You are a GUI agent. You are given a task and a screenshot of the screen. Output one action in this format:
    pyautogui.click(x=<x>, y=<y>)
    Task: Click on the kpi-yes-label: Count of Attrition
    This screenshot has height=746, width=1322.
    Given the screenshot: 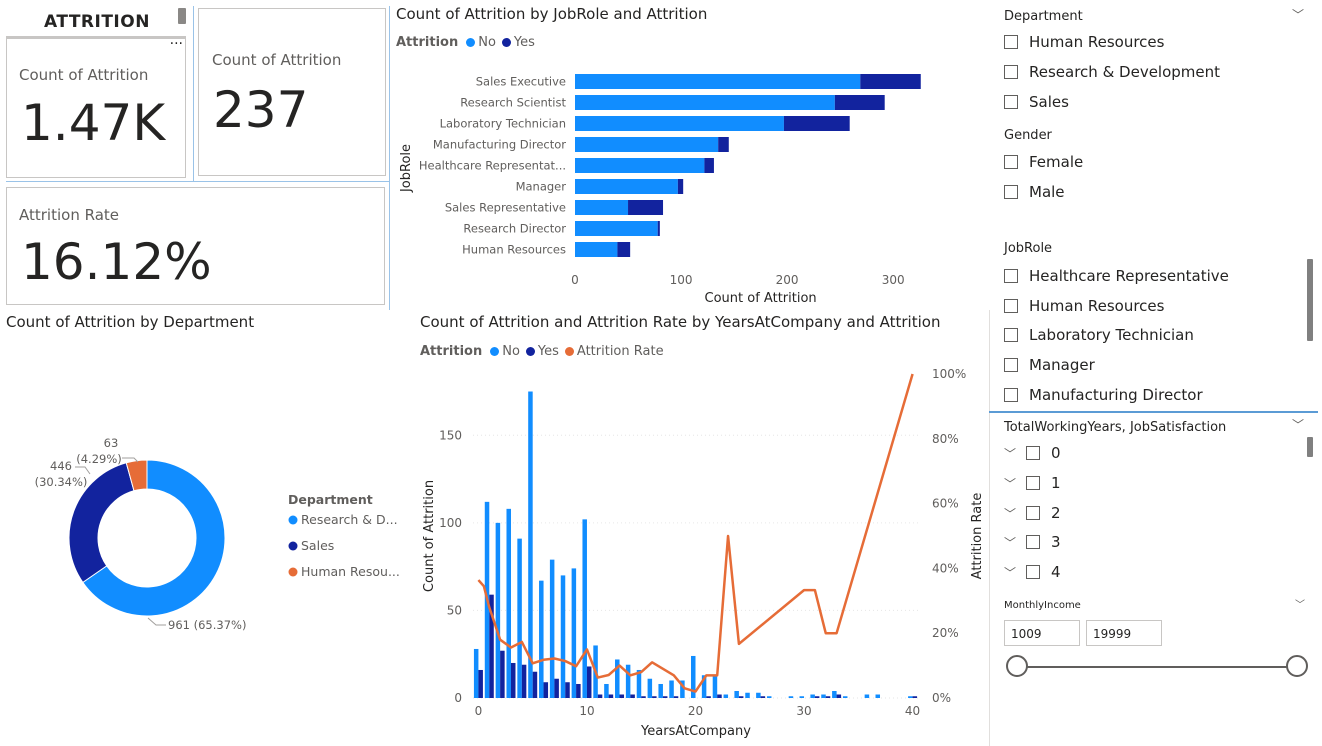 What is the action you would take?
    pyautogui.click(x=277, y=60)
    